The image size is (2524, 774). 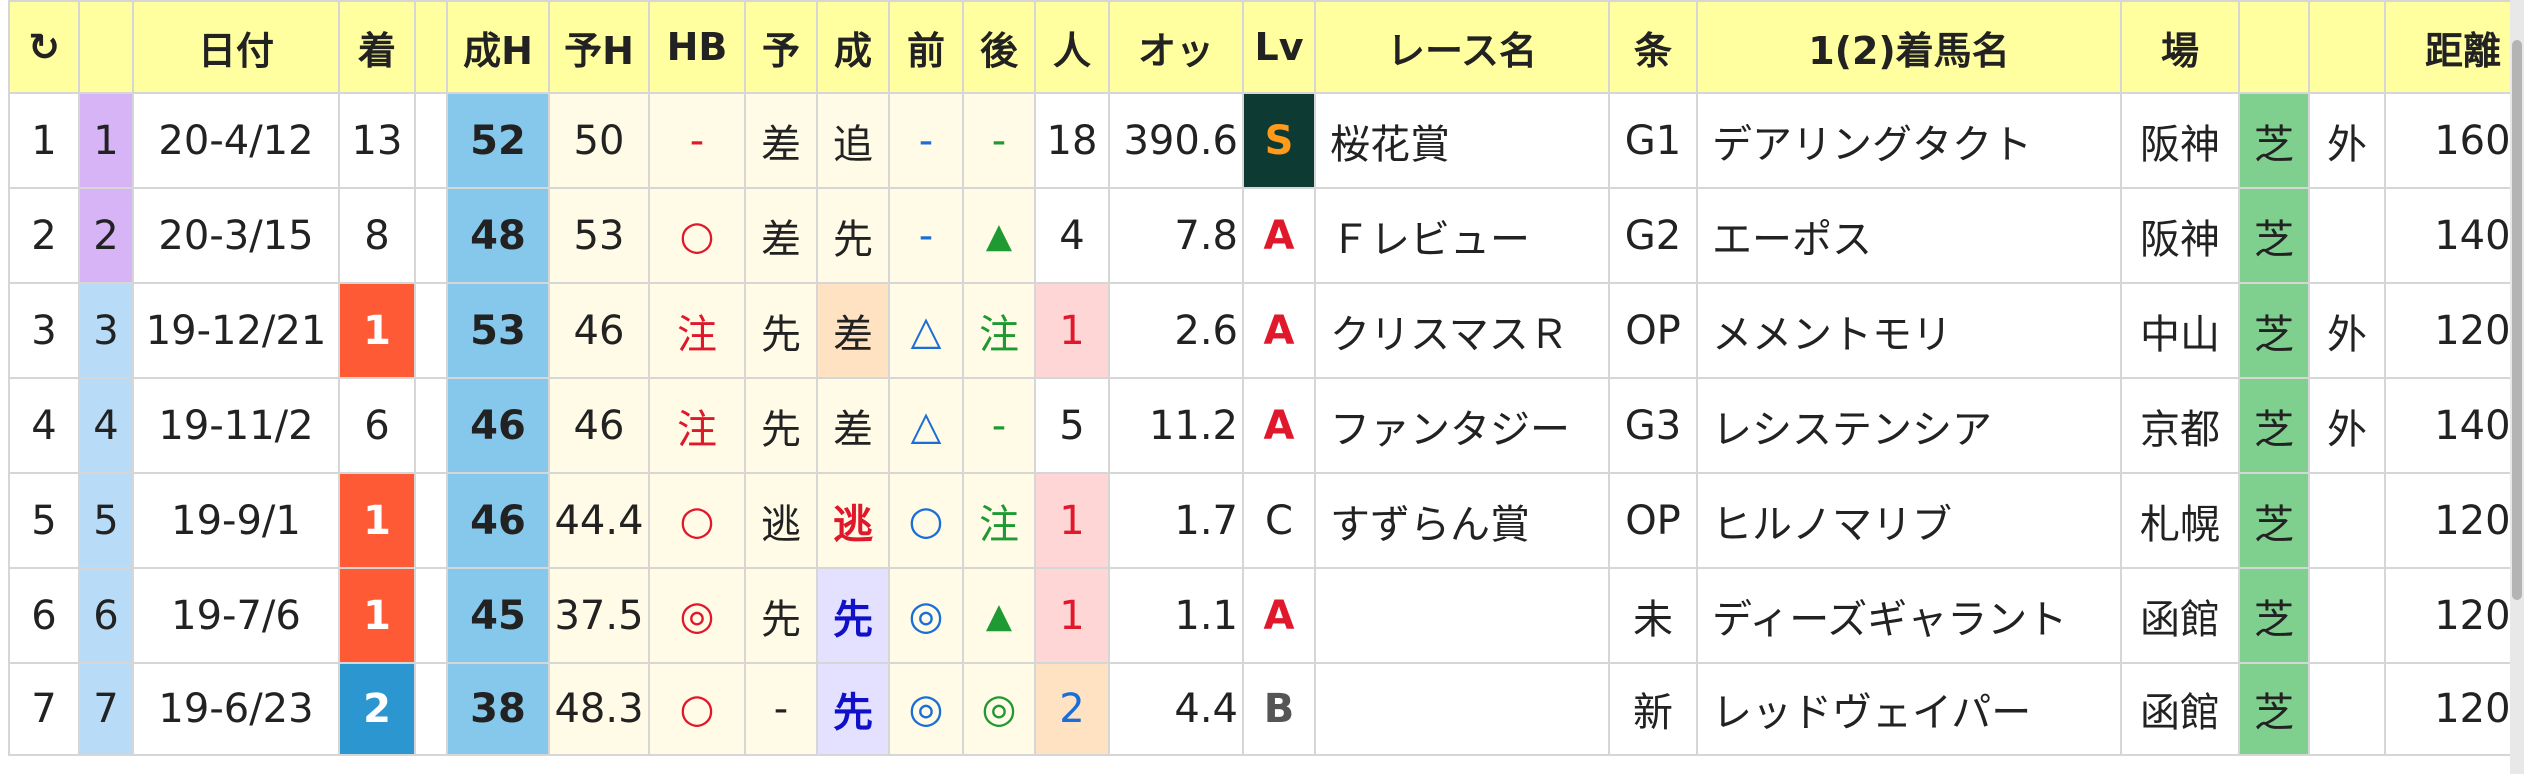 I want to click on race-date: 20-4/12, so click(x=236, y=140).